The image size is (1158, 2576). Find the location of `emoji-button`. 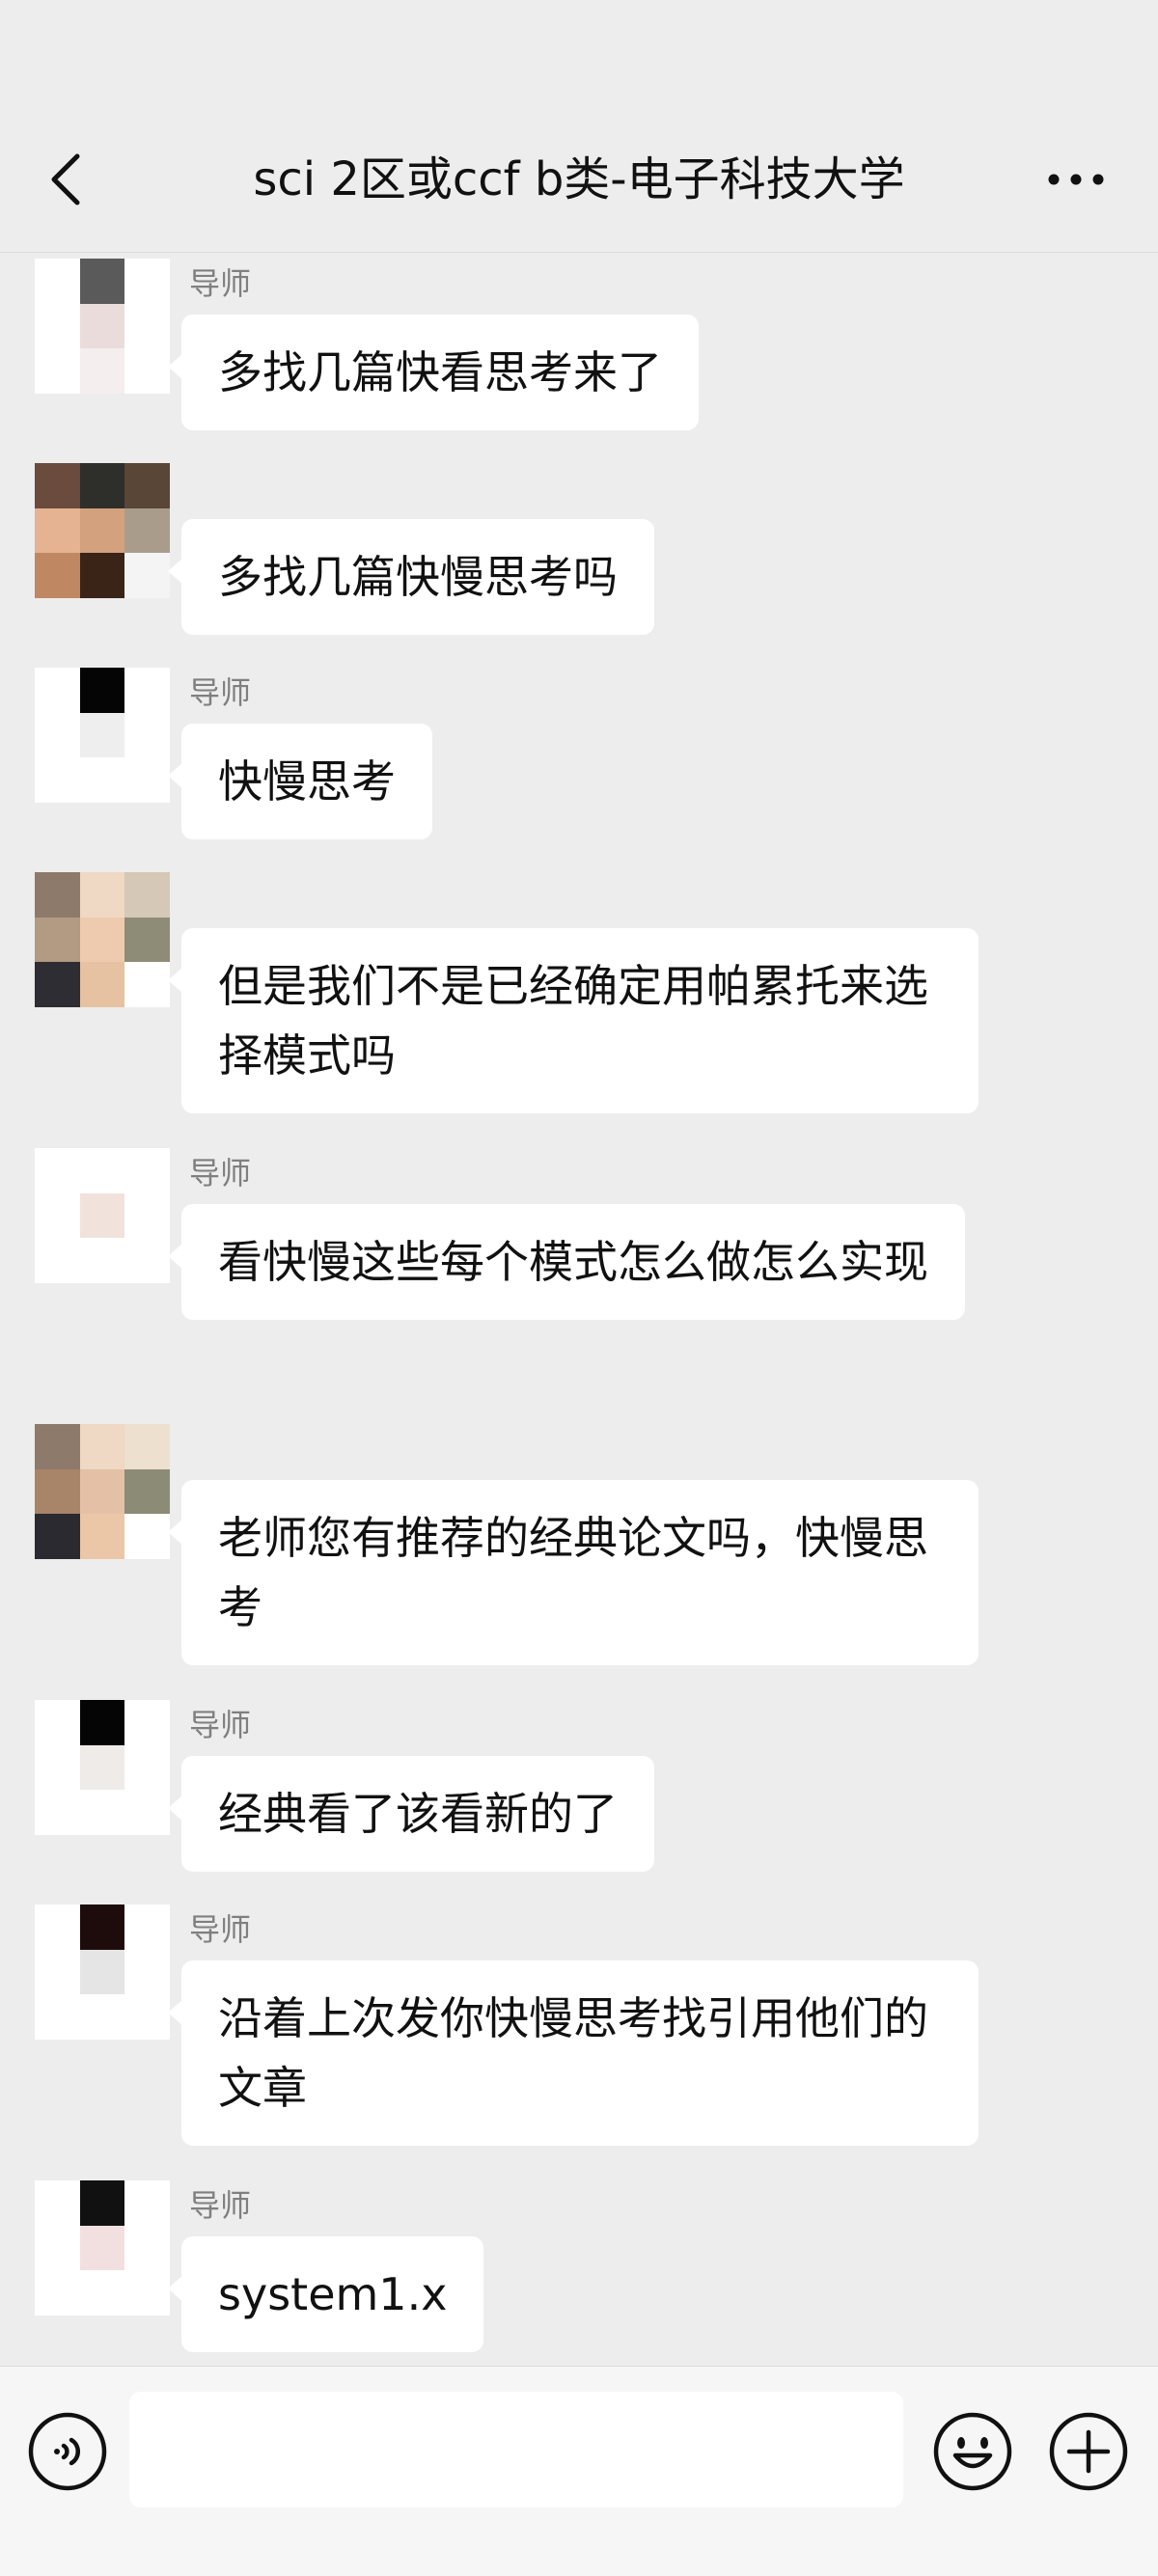

emoji-button is located at coordinates (972, 2451).